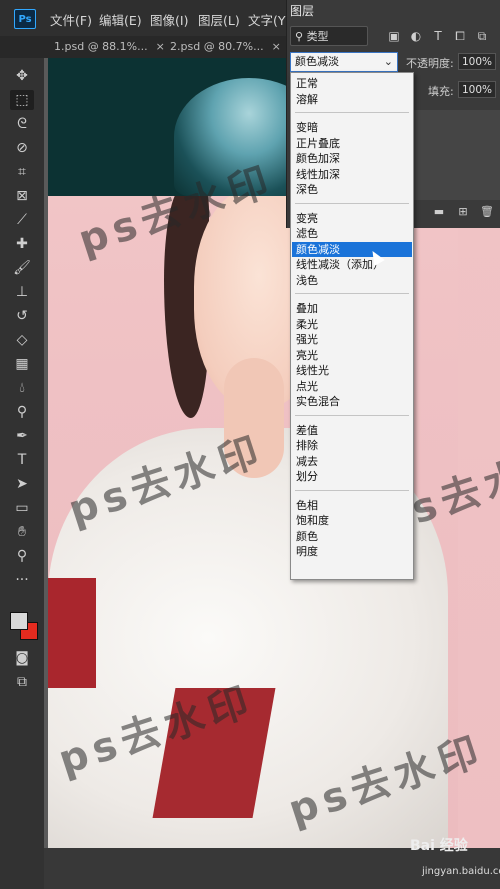 The width and height of the screenshot is (500, 889). Describe the element at coordinates (352, 174) in the screenshot. I see `blend-mode-option: 线性加深` at that location.